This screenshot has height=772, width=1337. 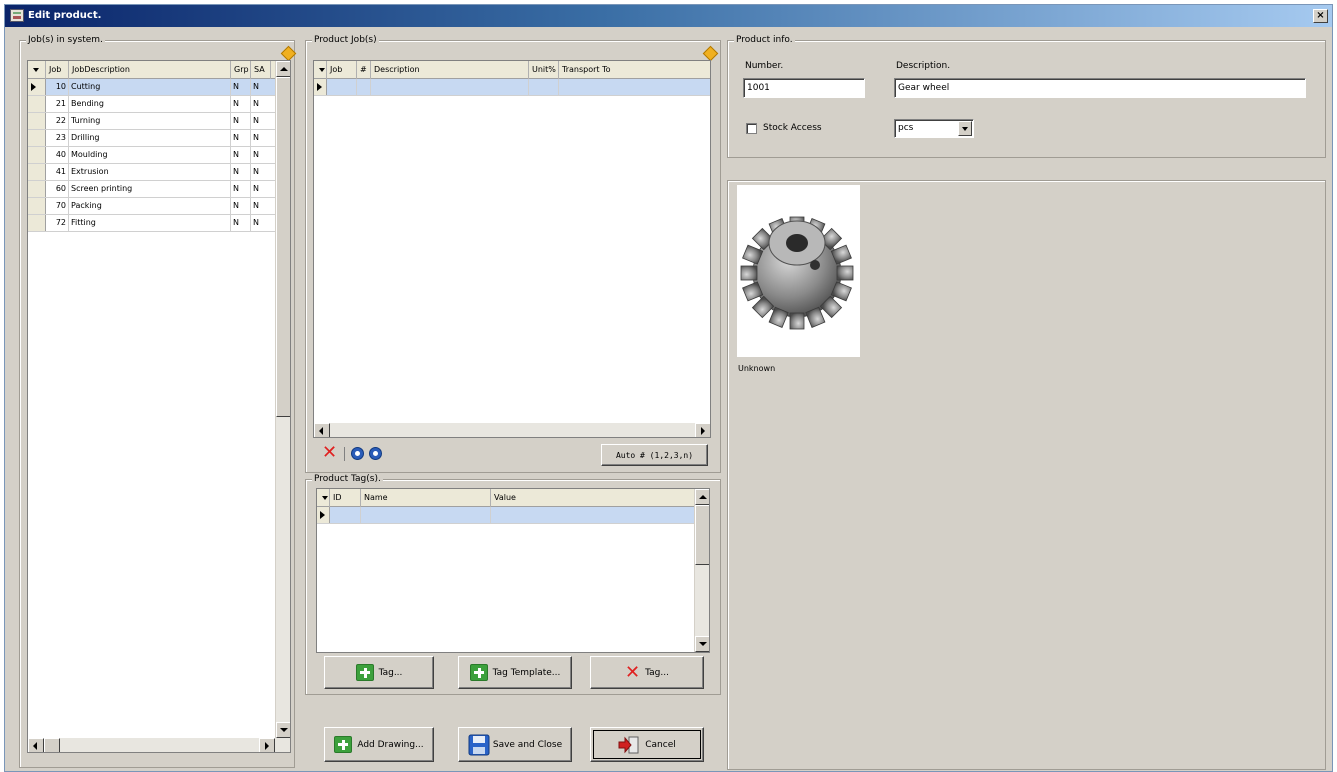 I want to click on product-jobs-grid: Job # Description Unit% Transport To, so click(x=512, y=249).